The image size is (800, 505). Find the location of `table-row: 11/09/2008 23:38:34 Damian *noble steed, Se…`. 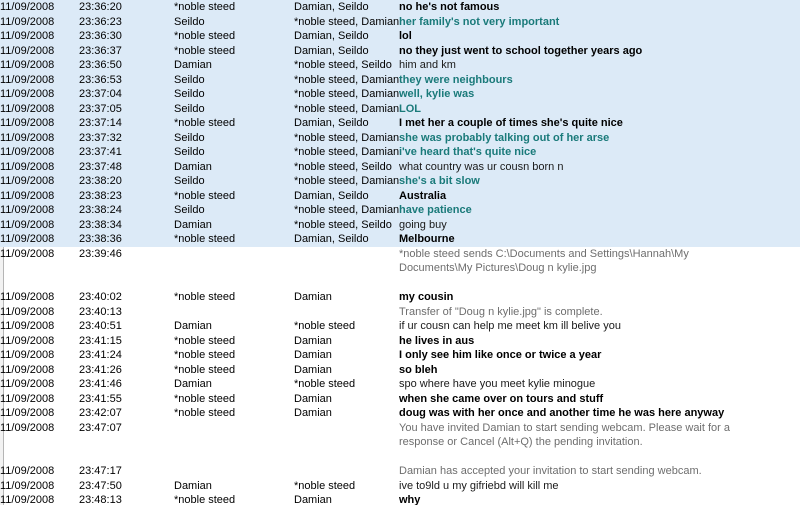

table-row: 11/09/2008 23:38:34 Damian *noble steed, Se… is located at coordinates (400, 224).